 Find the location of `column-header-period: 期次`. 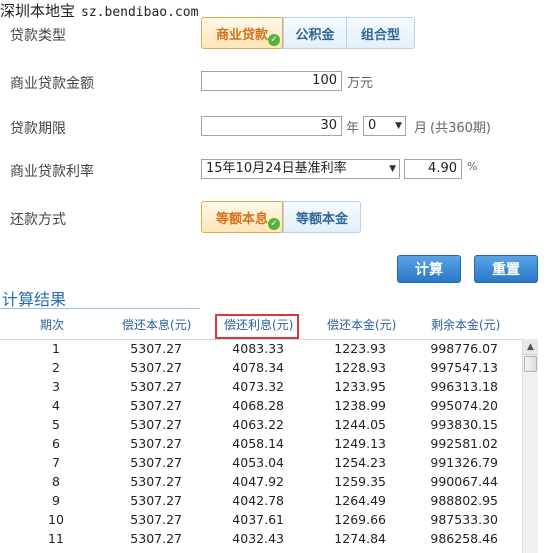

column-header-period: 期次 is located at coordinates (52, 325).